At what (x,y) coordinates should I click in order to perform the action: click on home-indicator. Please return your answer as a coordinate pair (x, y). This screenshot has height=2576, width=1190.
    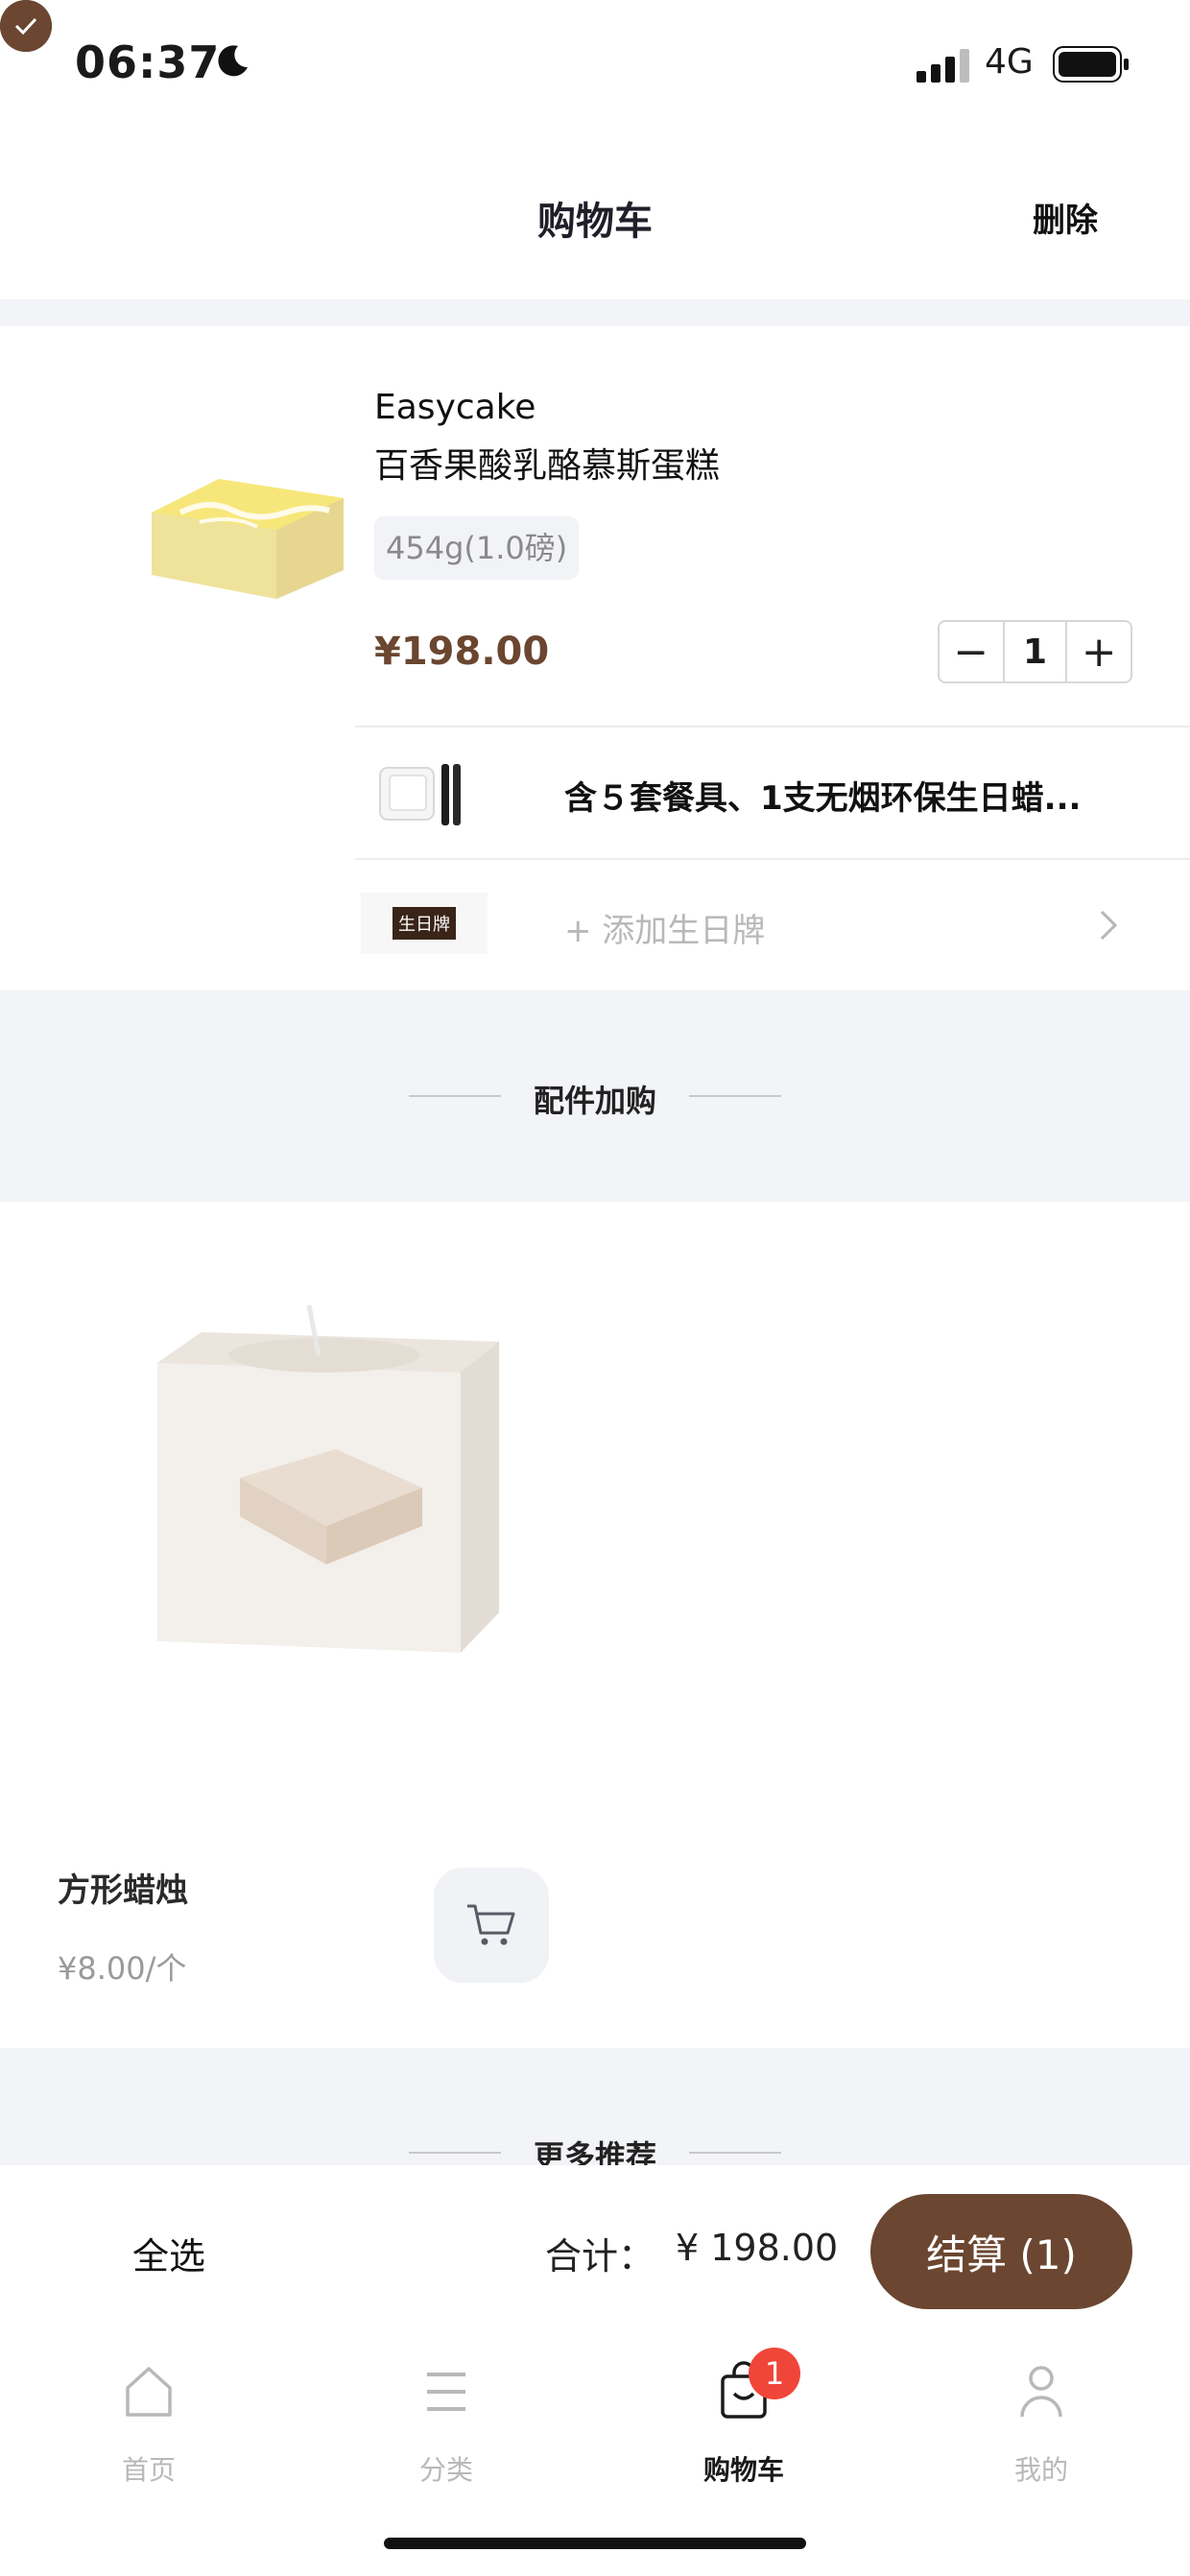
    Looking at the image, I should click on (595, 2543).